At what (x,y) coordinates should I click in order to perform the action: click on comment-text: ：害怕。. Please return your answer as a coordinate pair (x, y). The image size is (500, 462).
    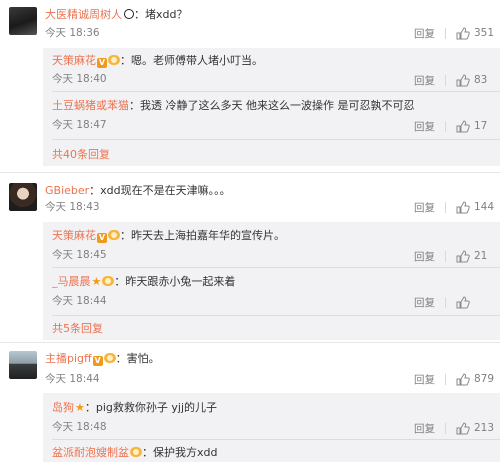
    Looking at the image, I should click on (137, 358).